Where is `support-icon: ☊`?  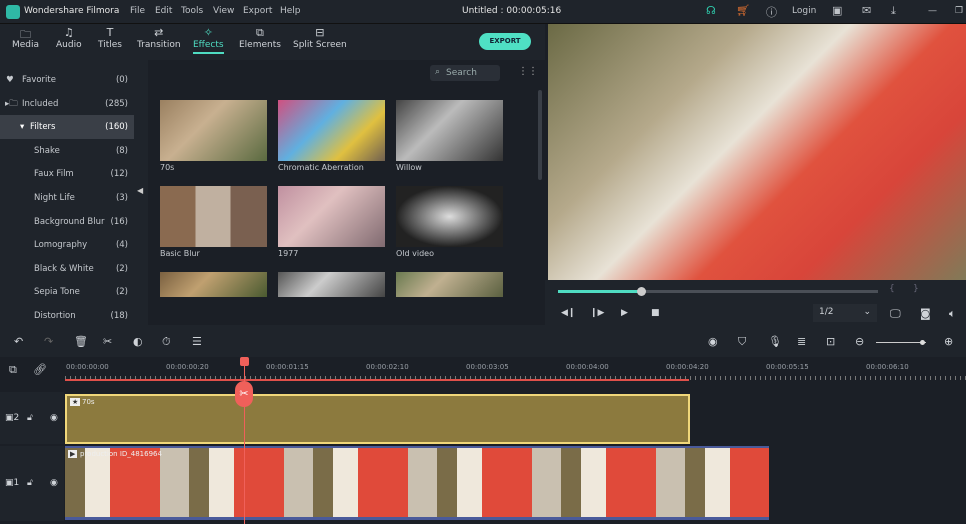
support-icon: ☊ is located at coordinates (711, 10).